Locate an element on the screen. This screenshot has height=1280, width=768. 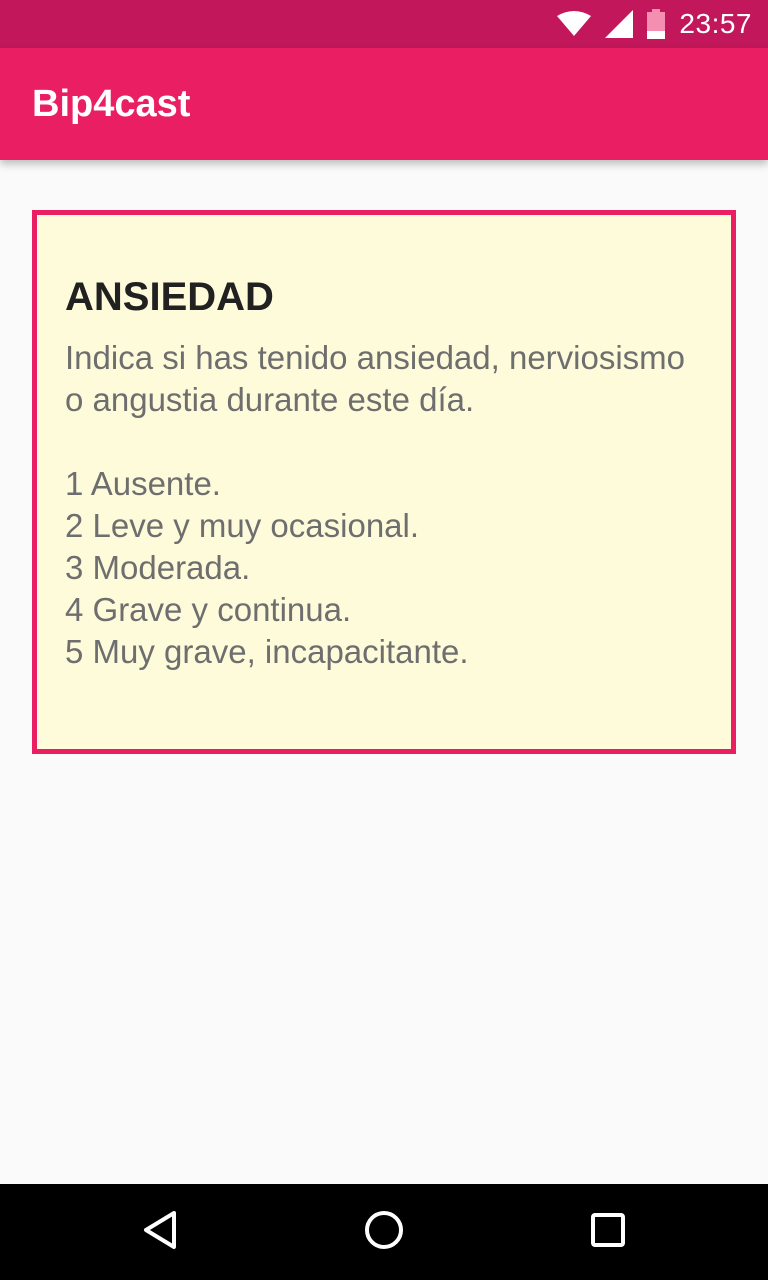
home-button is located at coordinates (384, 1232).